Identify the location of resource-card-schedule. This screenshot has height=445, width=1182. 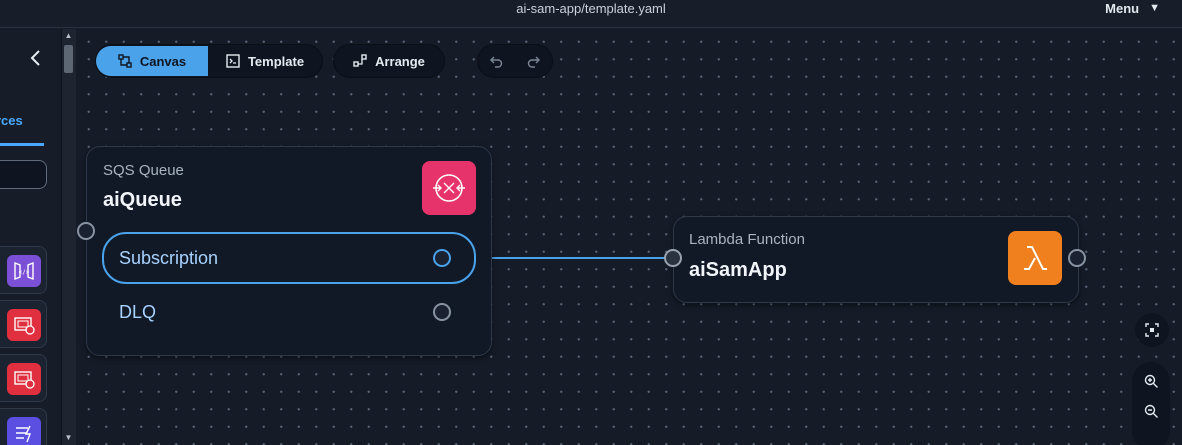
(23, 324).